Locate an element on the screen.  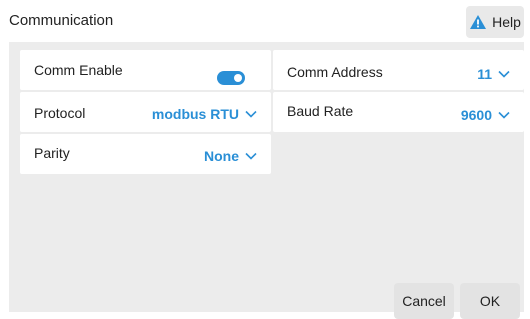
parity-select: None is located at coordinates (230, 156).